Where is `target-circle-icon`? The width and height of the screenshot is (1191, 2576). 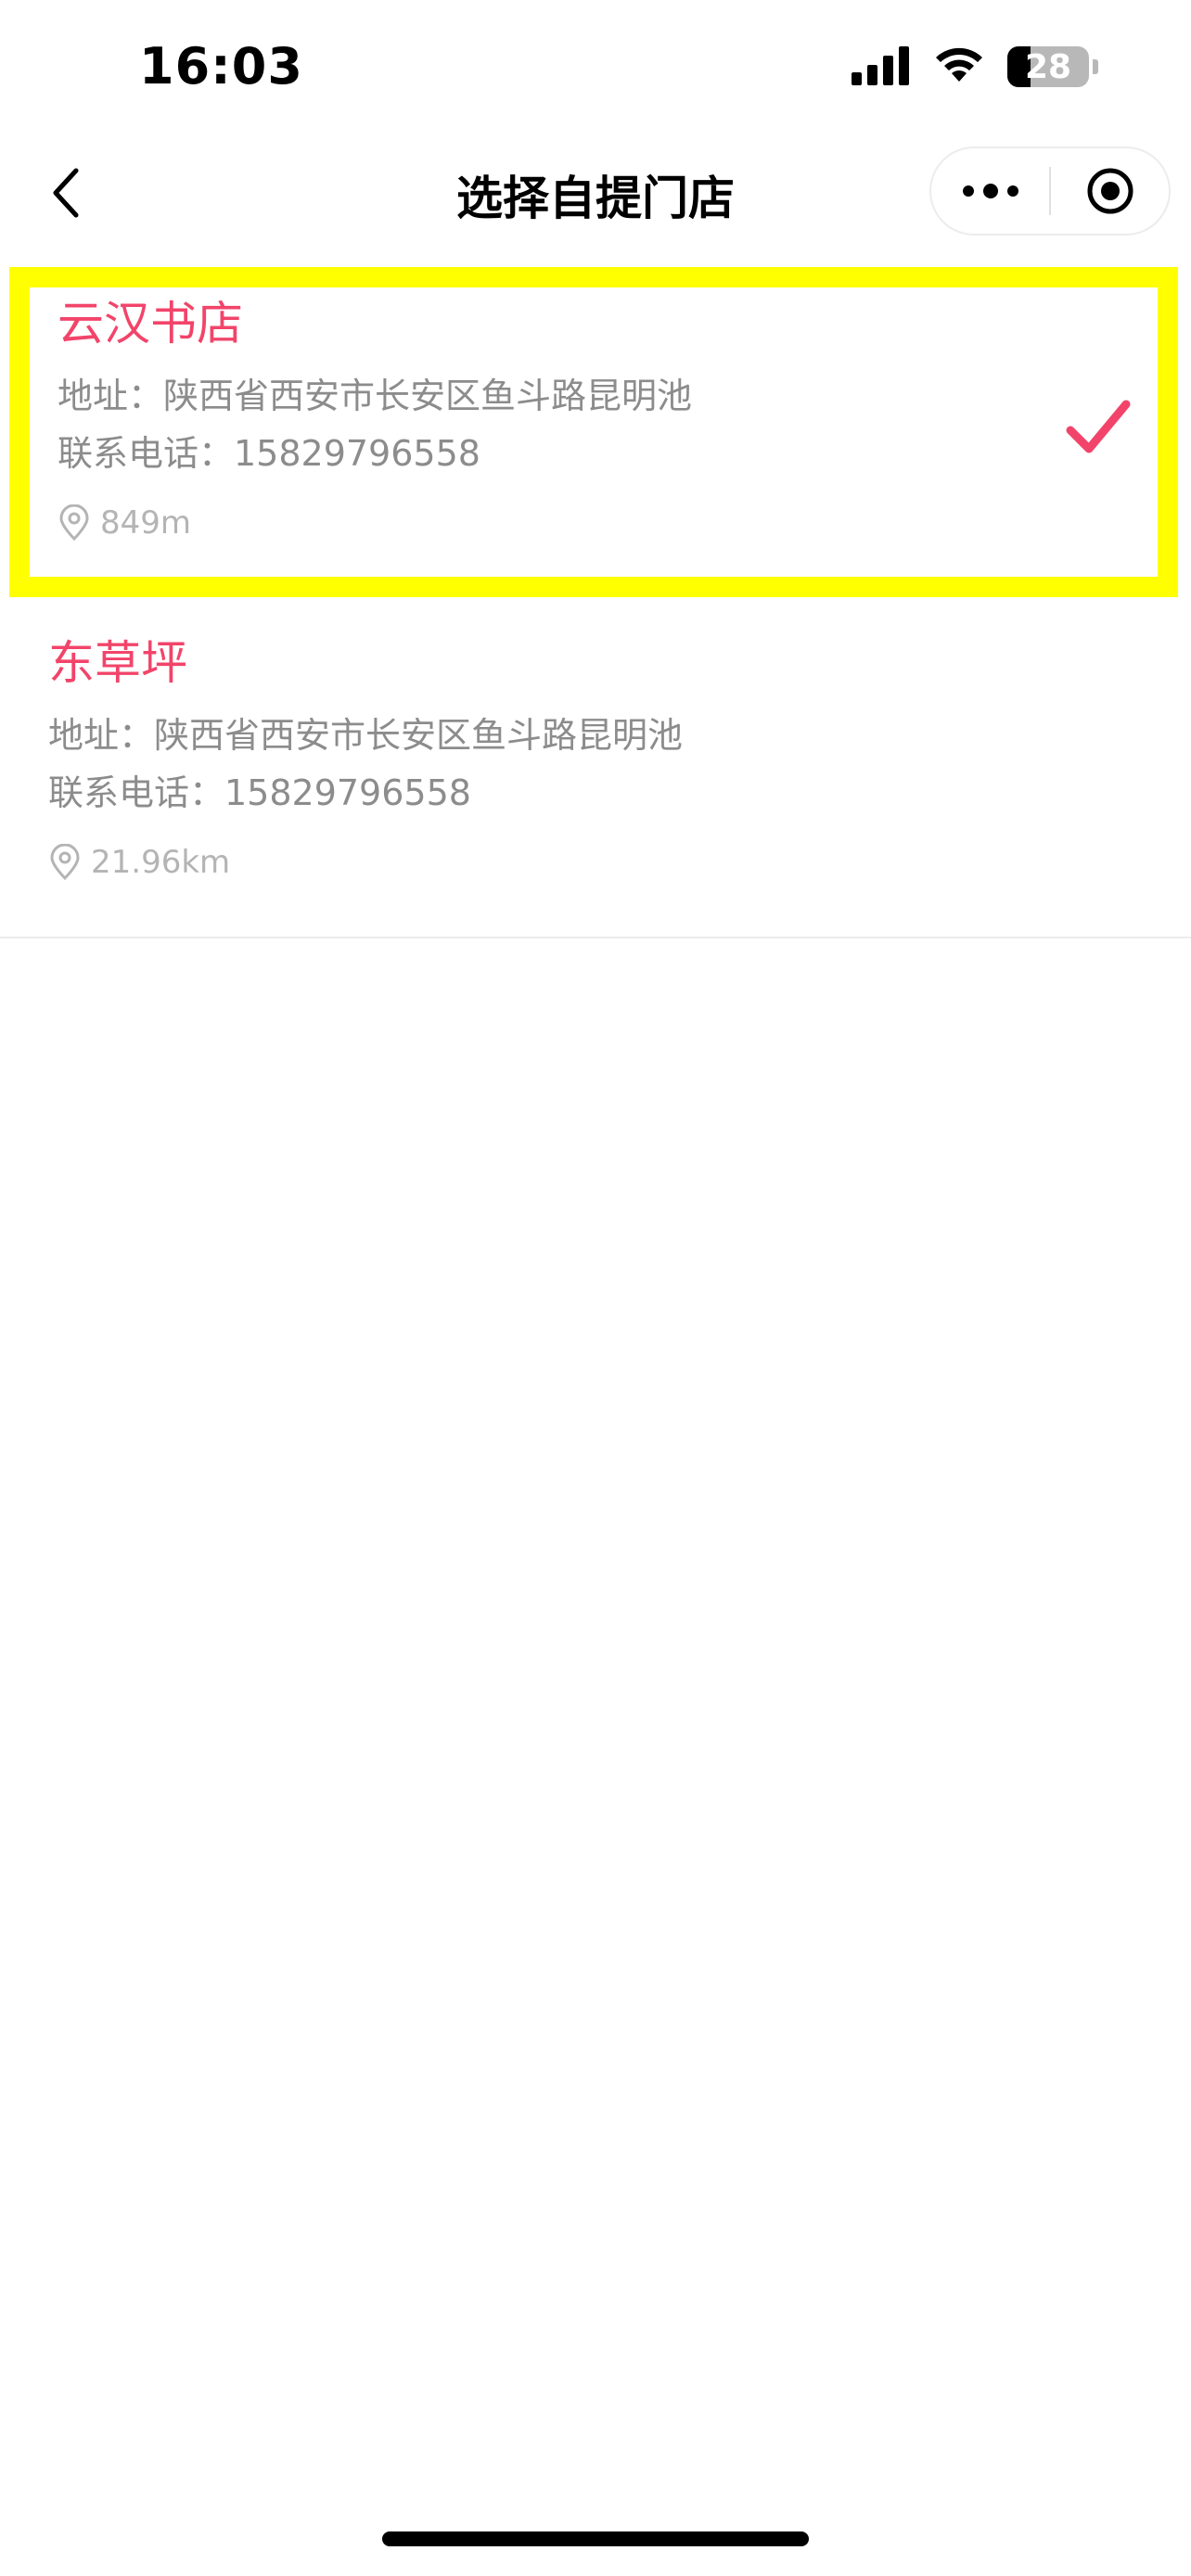 target-circle-icon is located at coordinates (1110, 191).